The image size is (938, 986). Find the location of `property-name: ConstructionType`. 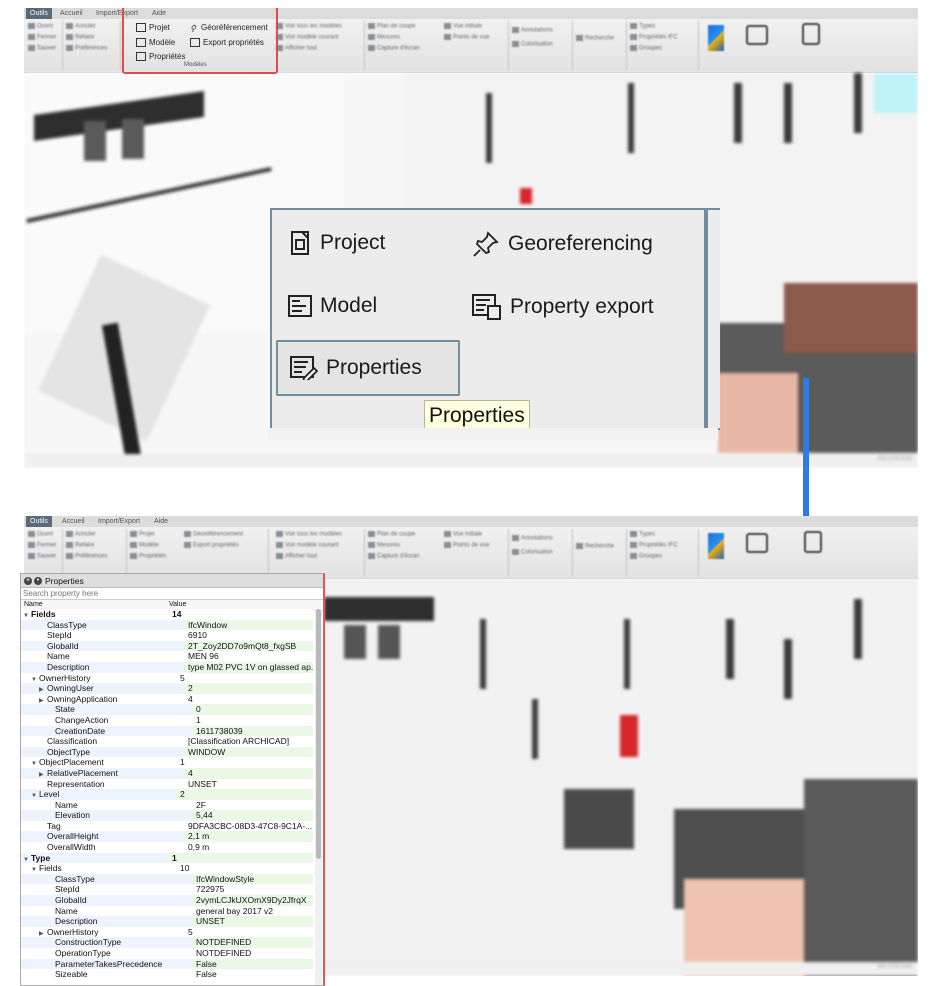

property-name: ConstructionType is located at coordinates (88, 942).